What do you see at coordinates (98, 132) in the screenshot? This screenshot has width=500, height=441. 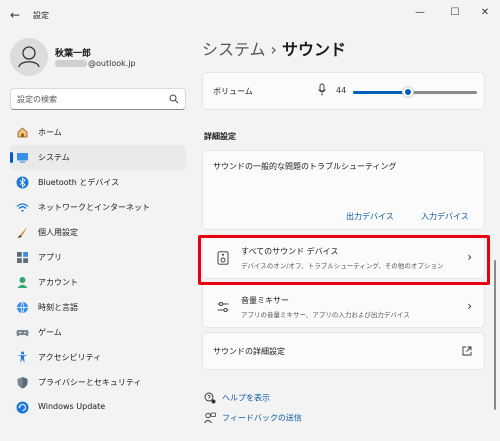 I see `sidebar-item-home: ホーム` at bounding box center [98, 132].